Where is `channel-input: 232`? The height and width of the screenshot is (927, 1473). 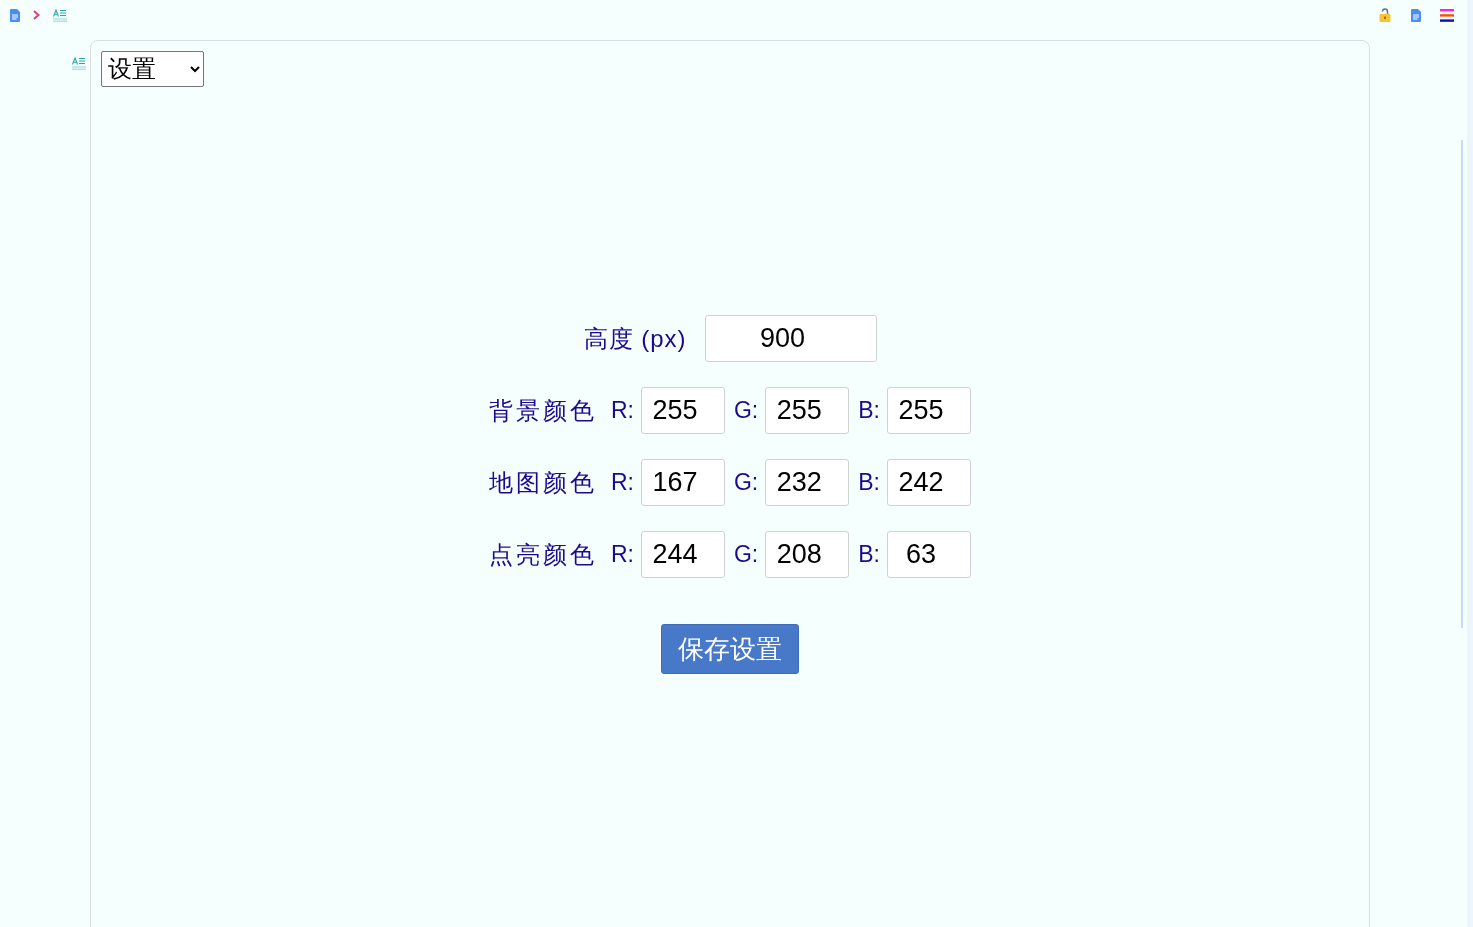
channel-input: 232 is located at coordinates (807, 482).